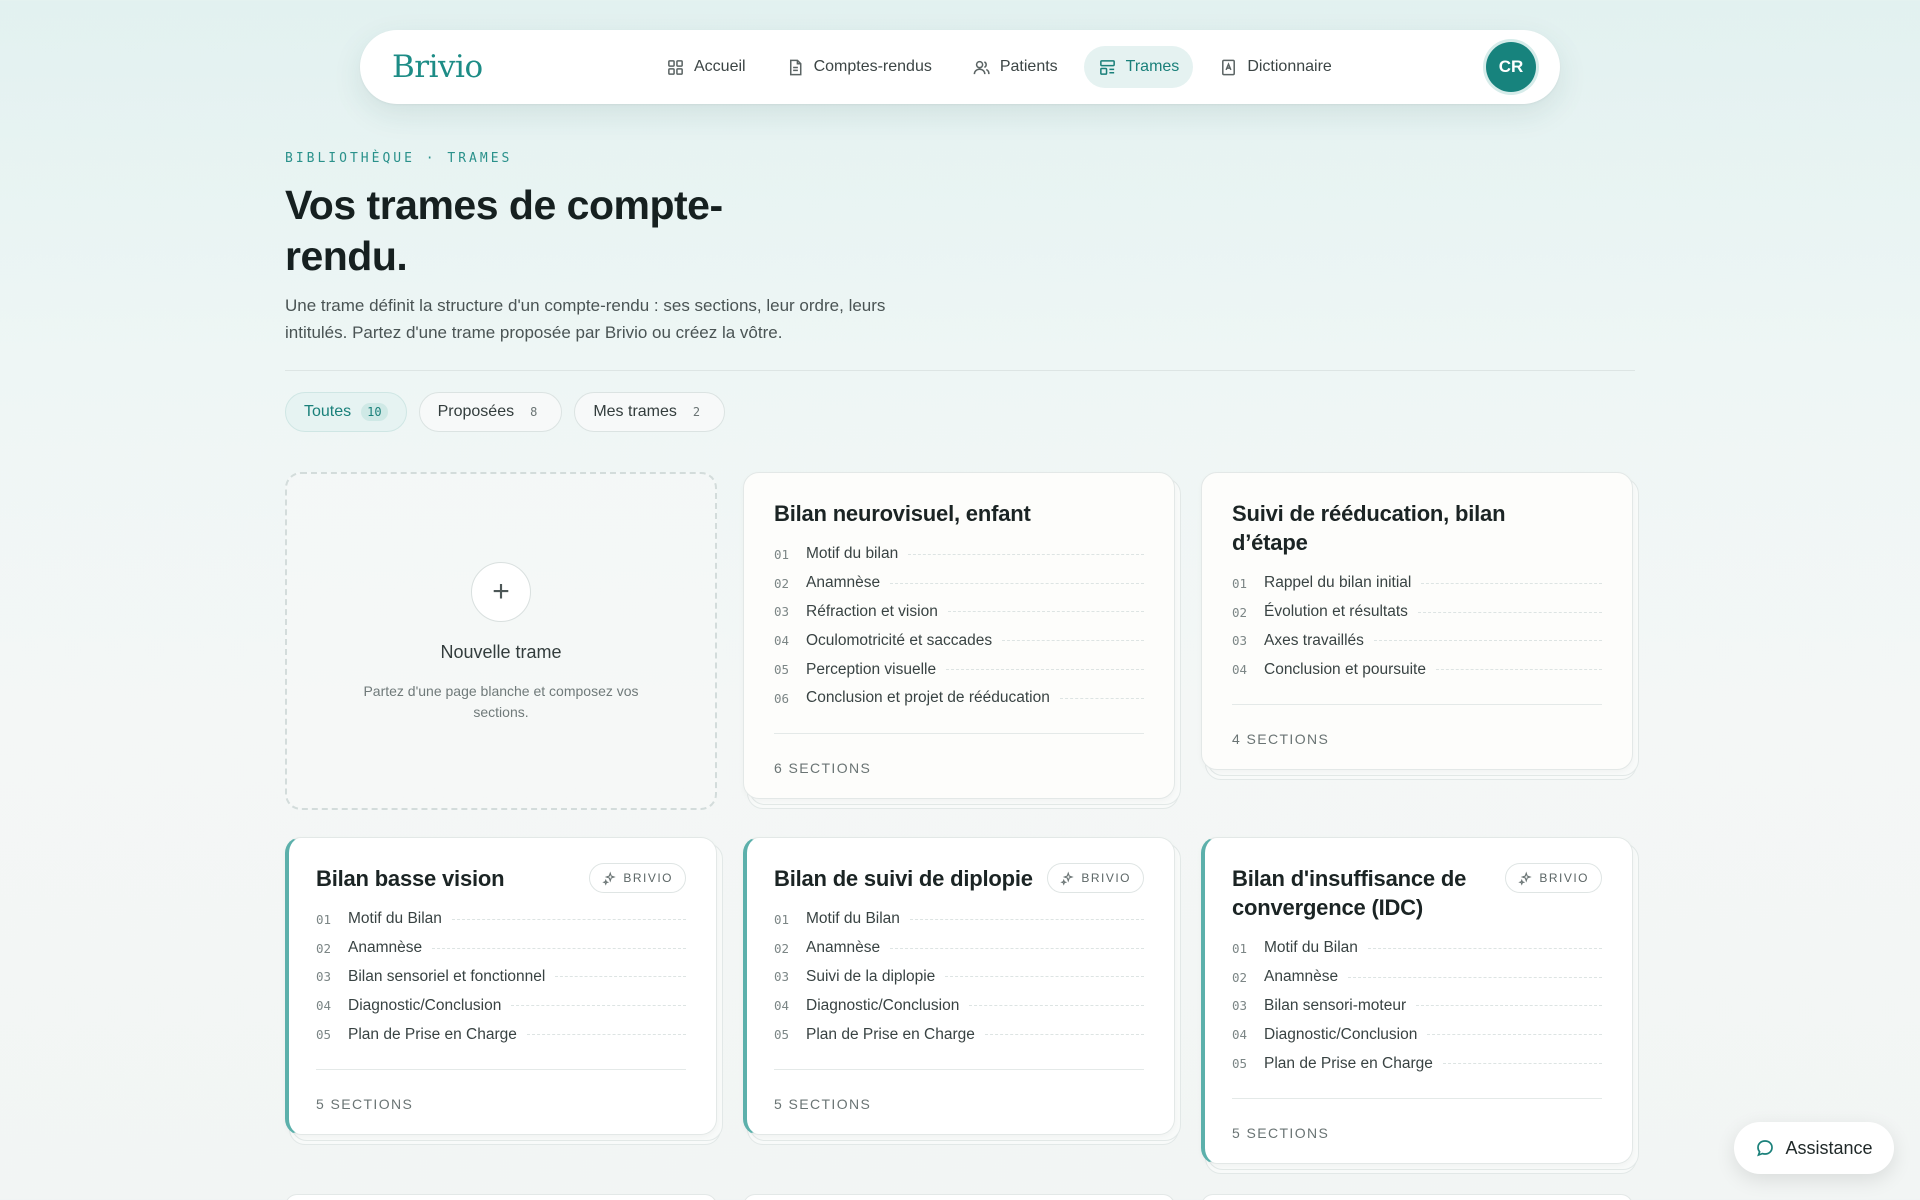  What do you see at coordinates (410, 878) in the screenshot?
I see `card-title: Bilan basse vision` at bounding box center [410, 878].